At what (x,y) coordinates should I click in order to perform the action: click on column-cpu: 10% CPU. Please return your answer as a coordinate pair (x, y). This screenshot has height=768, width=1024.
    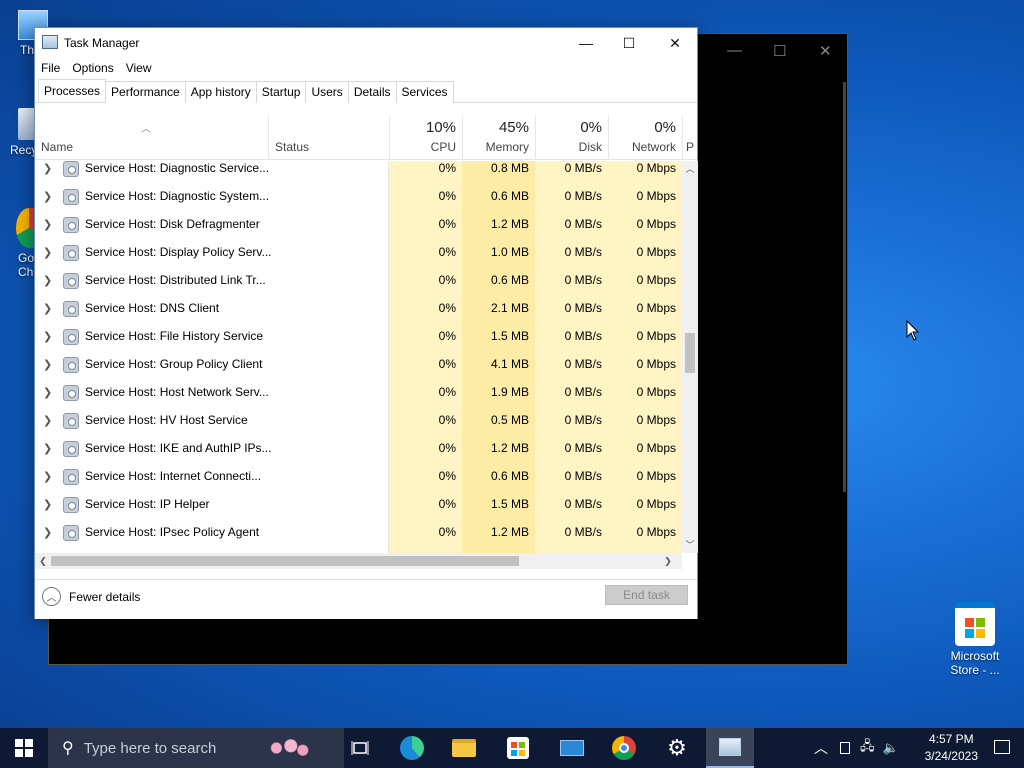
    Looking at the image, I should click on (425, 138).